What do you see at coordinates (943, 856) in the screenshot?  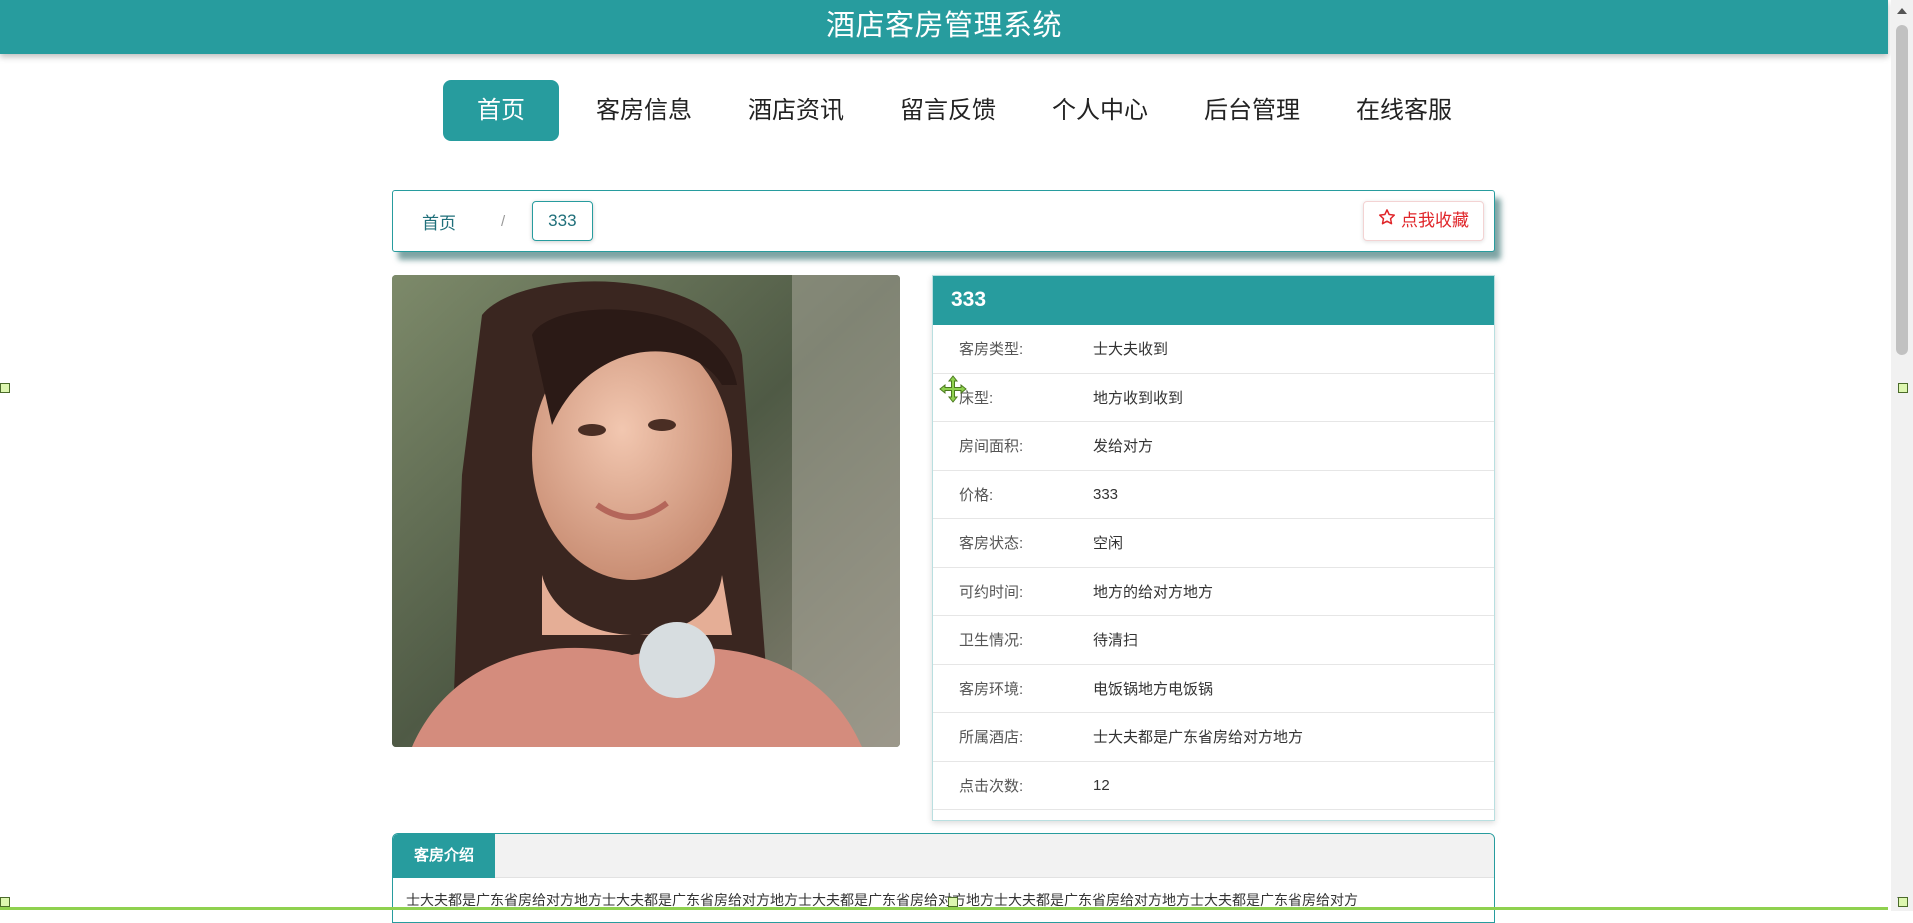 I see `intro-tab-bar: 客房介绍` at bounding box center [943, 856].